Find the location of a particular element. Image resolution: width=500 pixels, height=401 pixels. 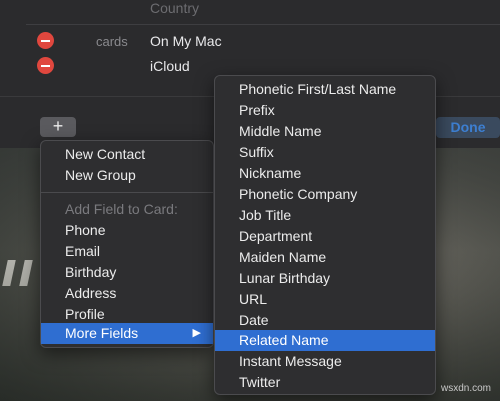

watermark-text: wsxdn.com is located at coordinates (466, 388).